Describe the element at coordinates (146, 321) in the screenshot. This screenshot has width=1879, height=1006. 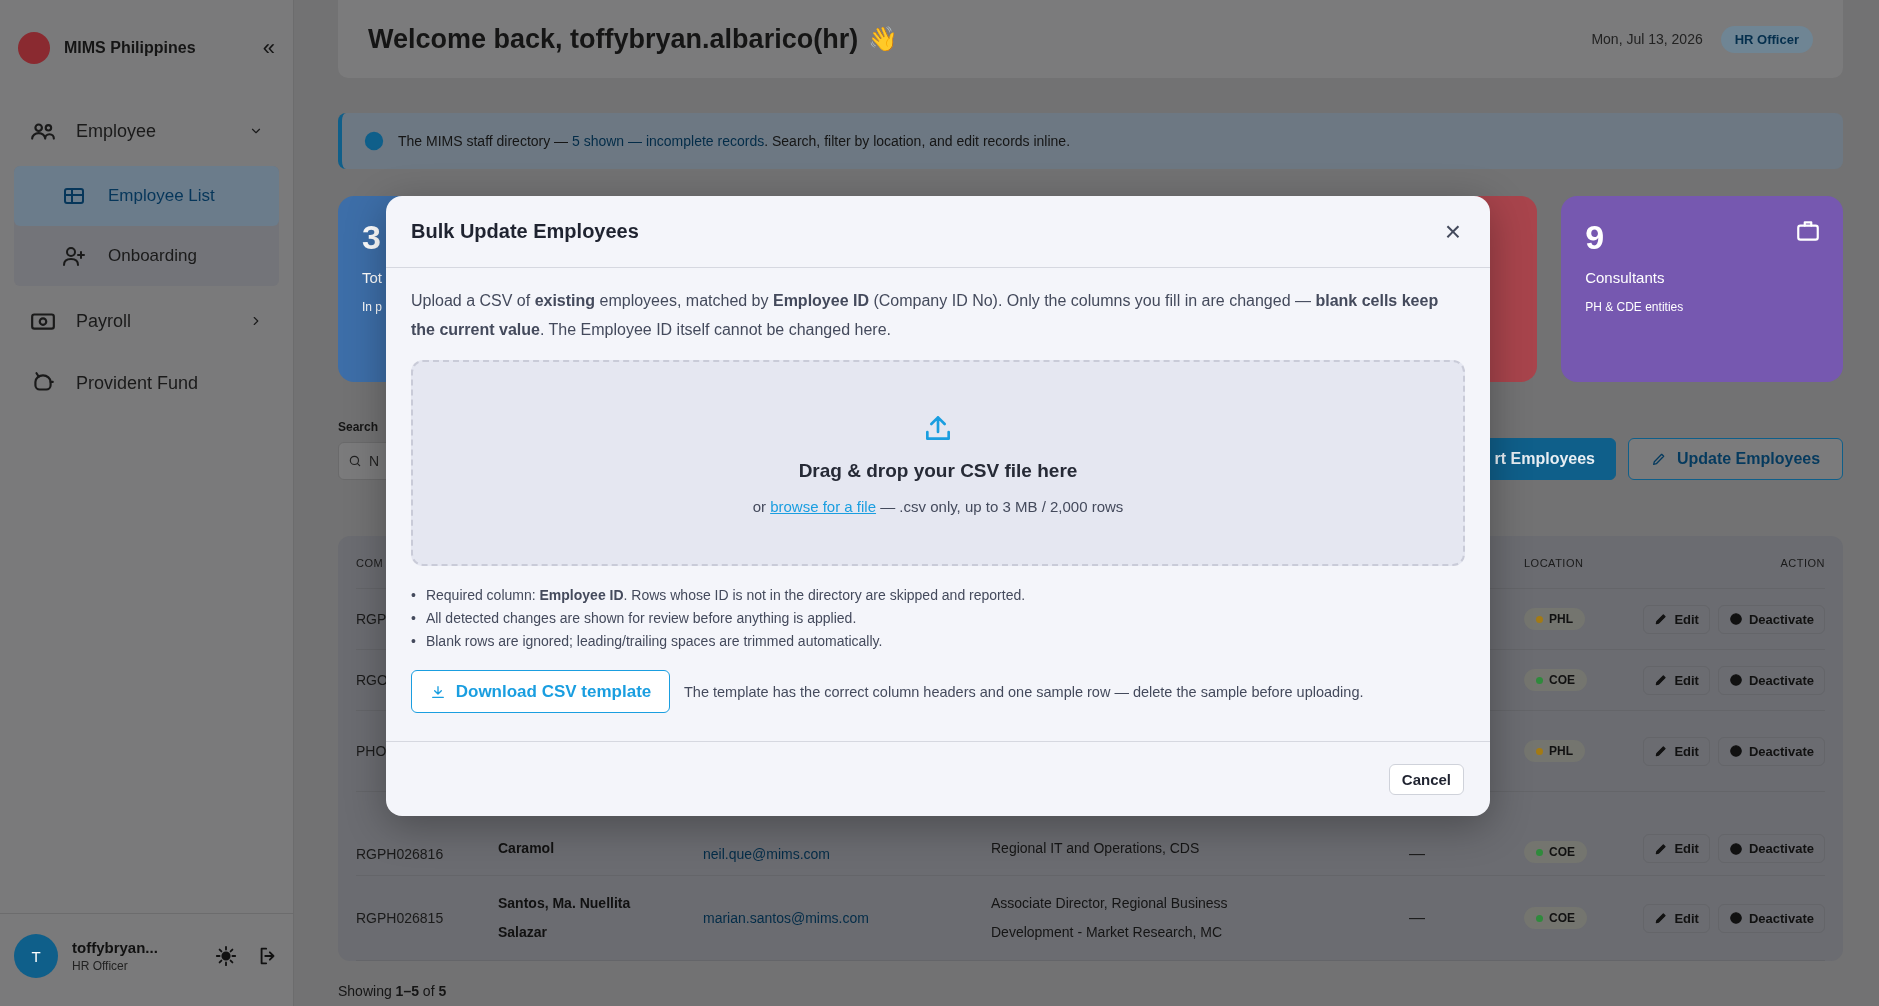
I see `nav-item: Payroll` at that location.